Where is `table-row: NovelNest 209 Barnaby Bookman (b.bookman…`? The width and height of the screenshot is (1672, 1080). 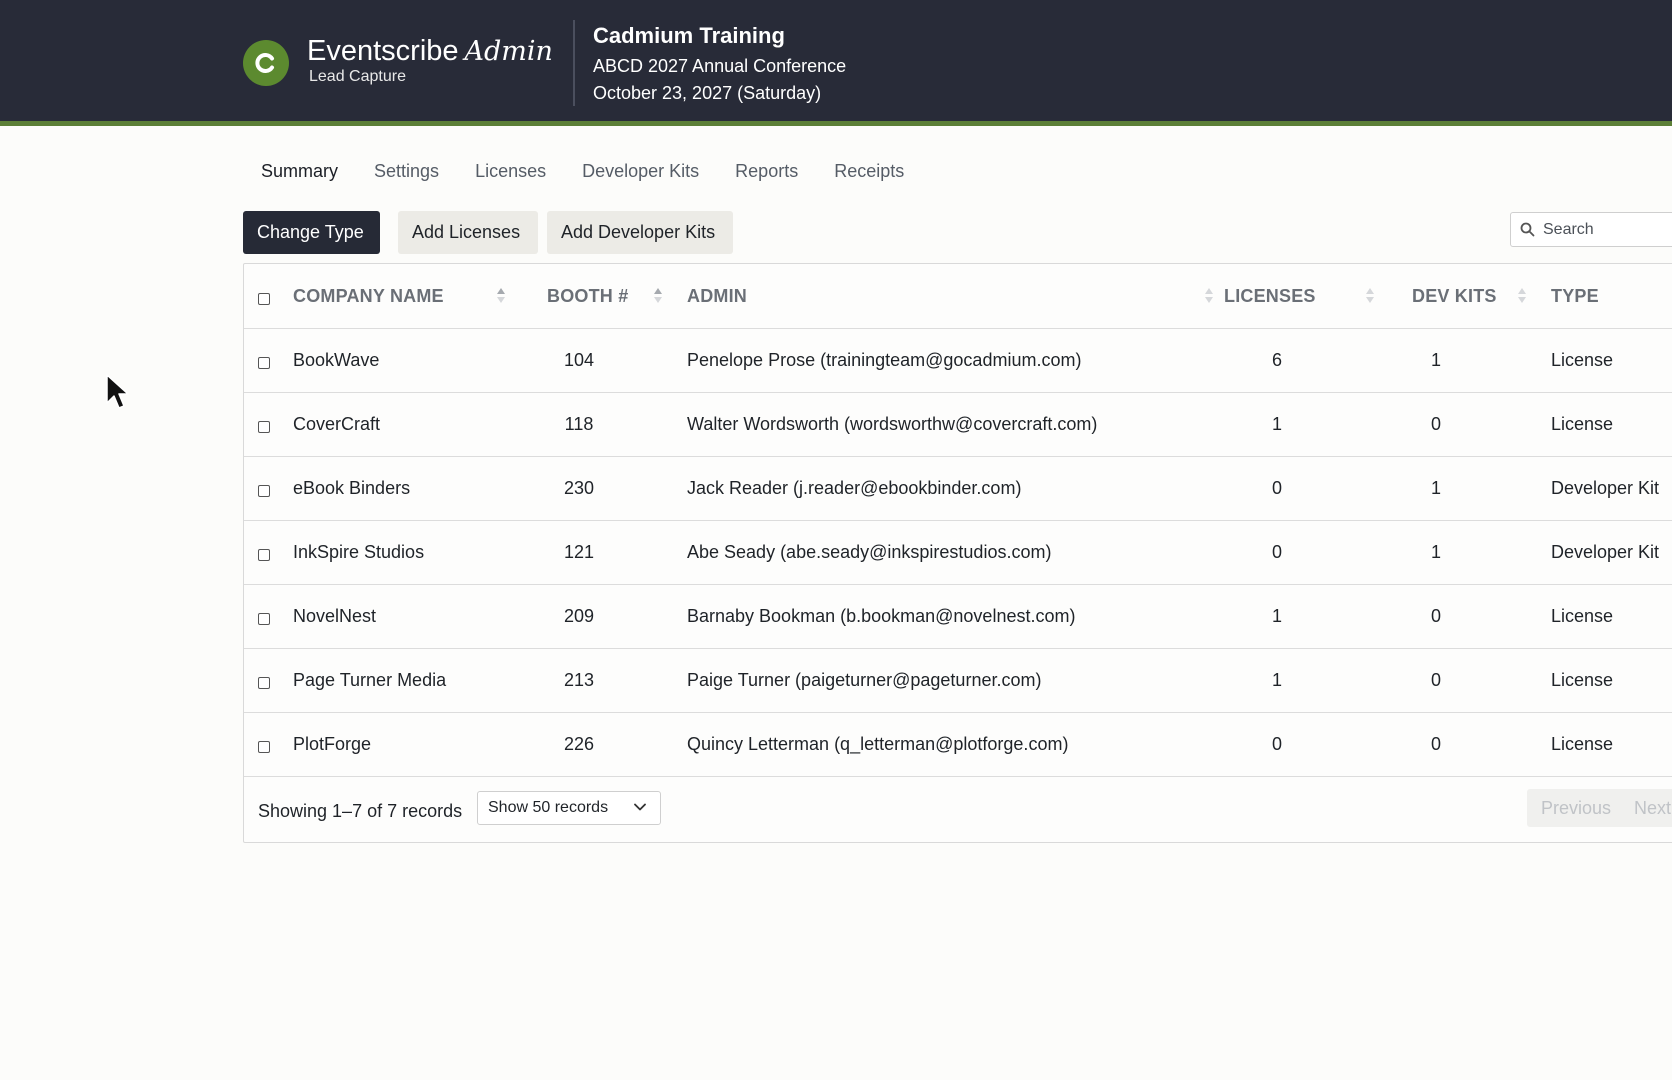
table-row: NovelNest 209 Barnaby Bookman (b.bookman… is located at coordinates (958, 616).